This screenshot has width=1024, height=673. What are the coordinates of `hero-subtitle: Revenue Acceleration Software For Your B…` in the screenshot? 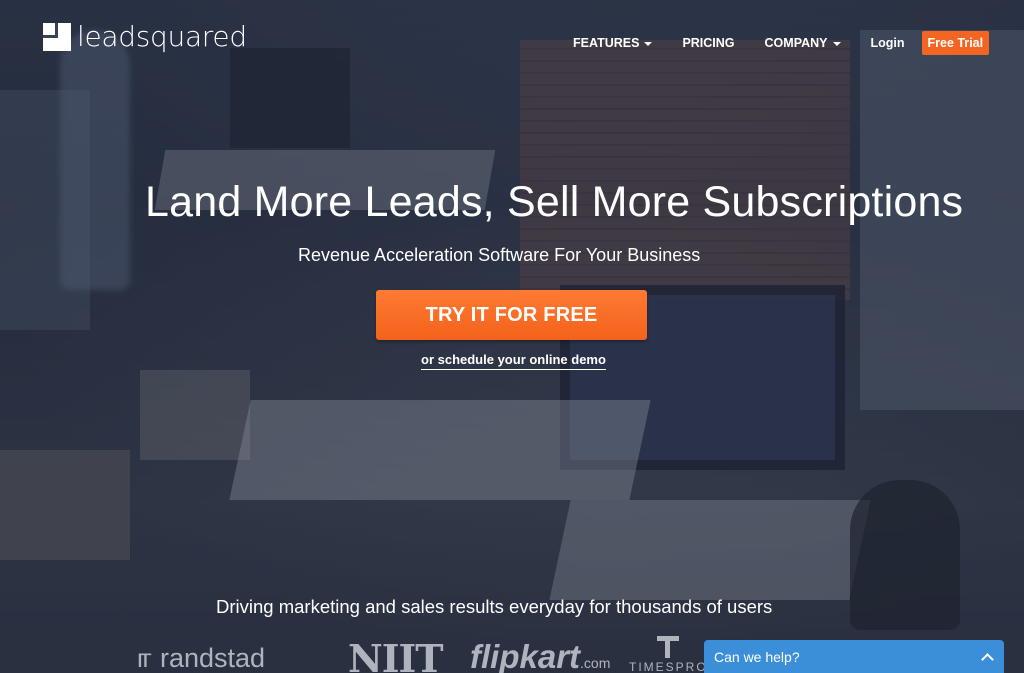 It's located at (499, 255).